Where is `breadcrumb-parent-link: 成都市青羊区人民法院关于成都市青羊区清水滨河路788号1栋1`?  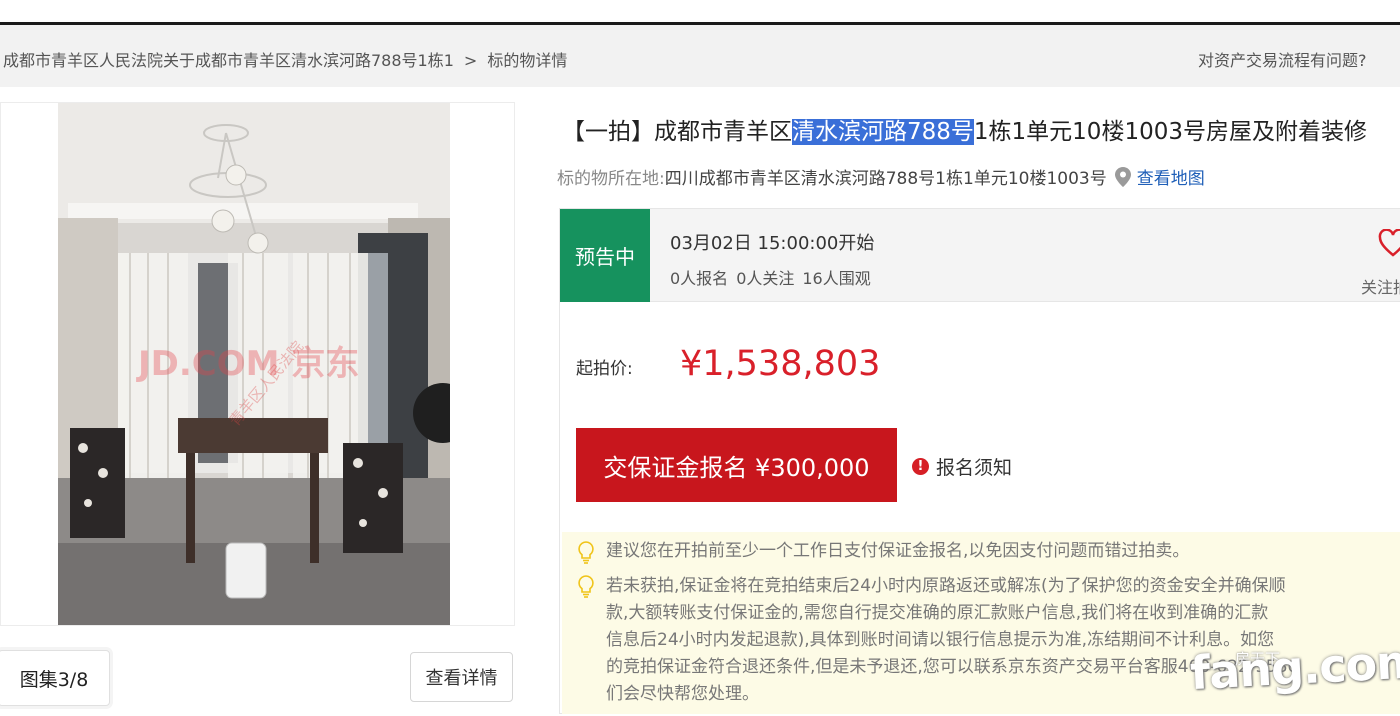
breadcrumb-parent-link: 成都市青羊区人民法院关于成都市青羊区清水滨河路788号1栋1 is located at coordinates (228, 60).